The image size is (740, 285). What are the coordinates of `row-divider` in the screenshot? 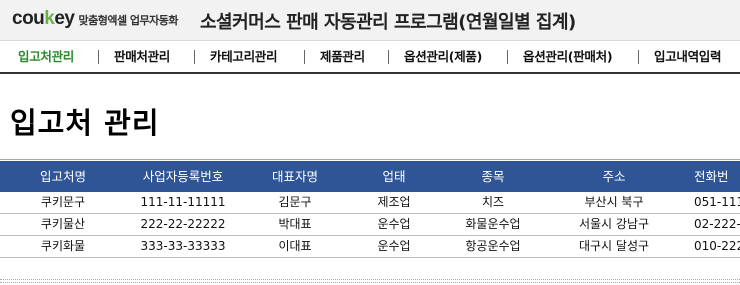 It's located at (370, 282).